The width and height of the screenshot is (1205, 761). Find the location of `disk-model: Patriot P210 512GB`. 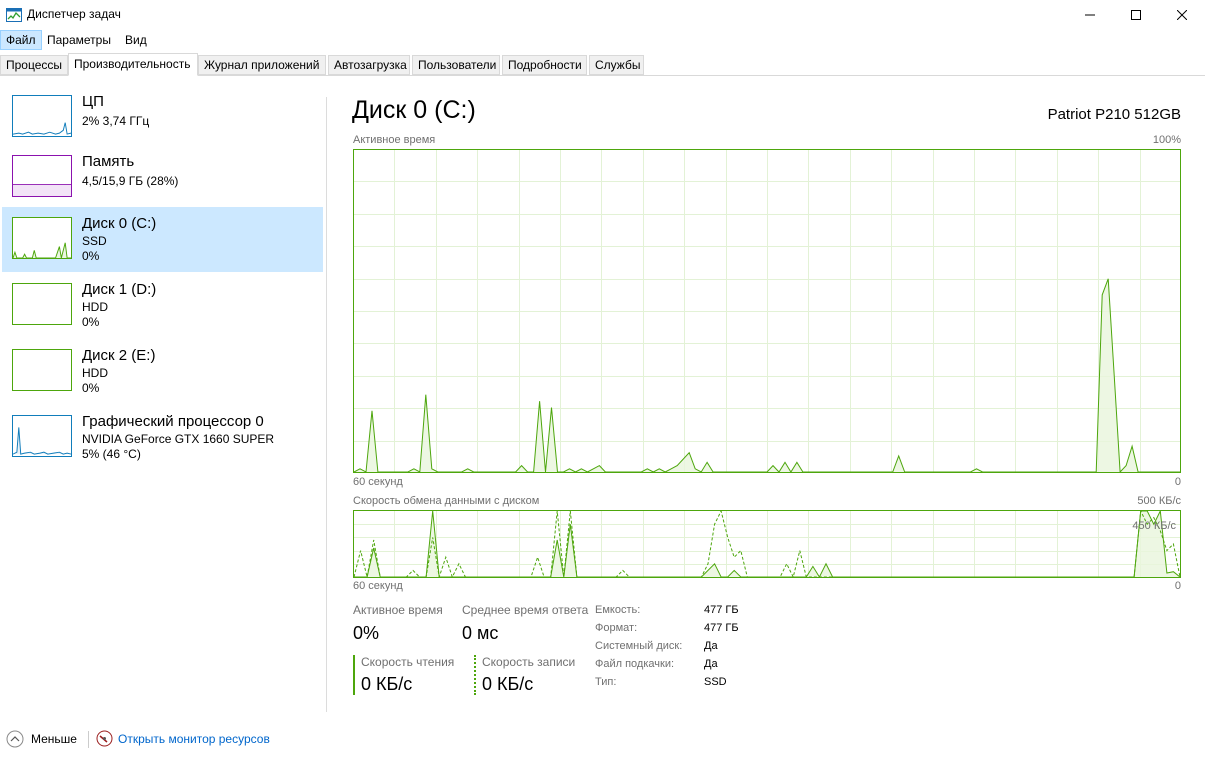

disk-model: Patriot P210 512GB is located at coordinates (1114, 114).